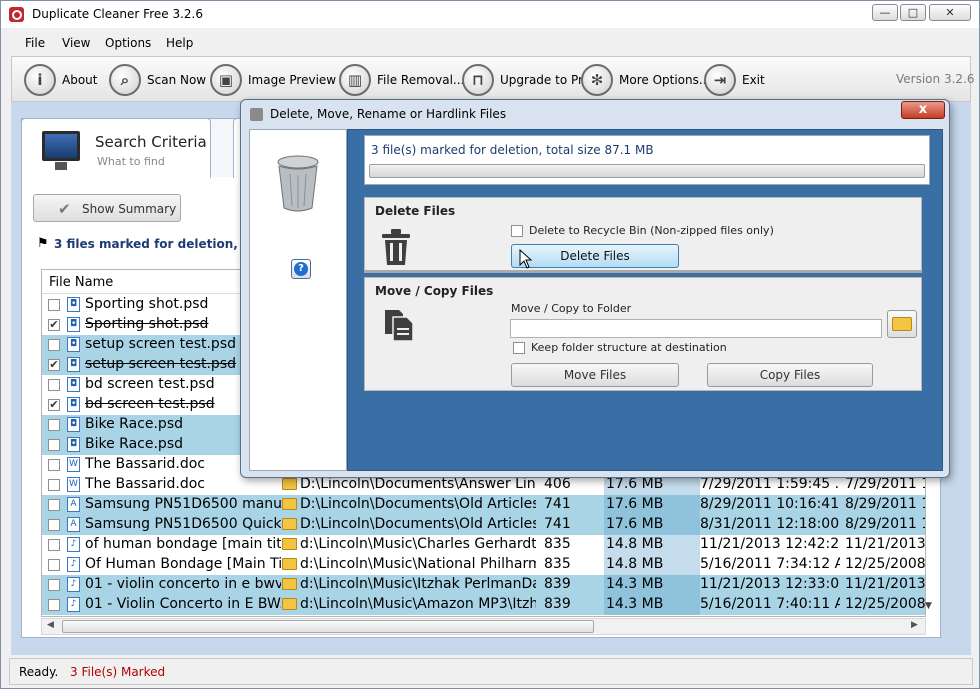 The height and width of the screenshot is (689, 980). Describe the element at coordinates (595, 375) in the screenshot. I see `move-files-button: Move Files` at that location.